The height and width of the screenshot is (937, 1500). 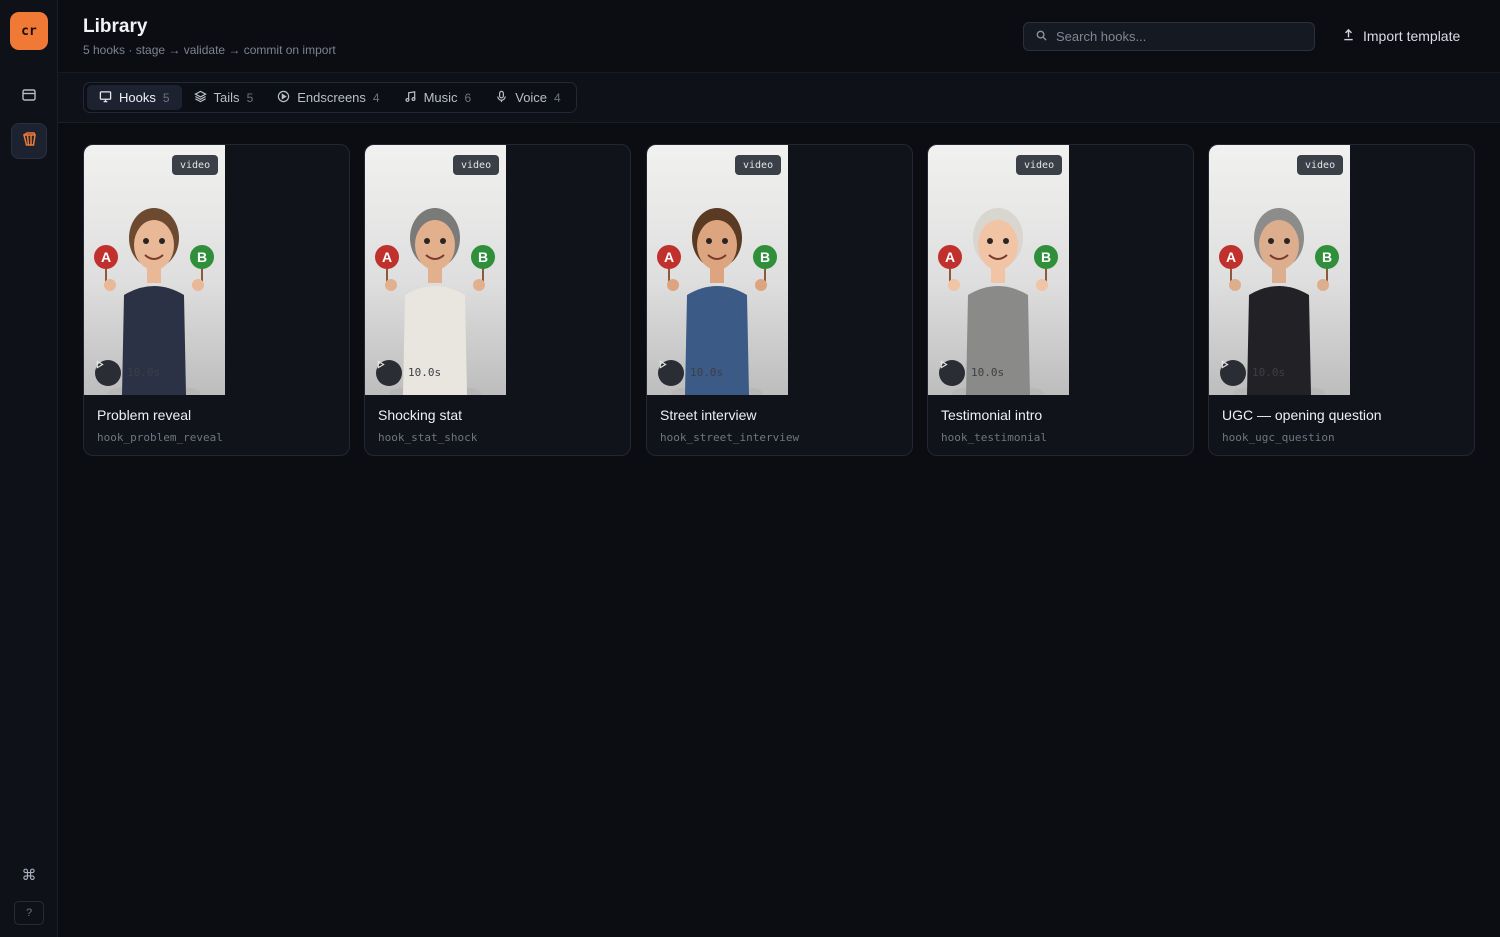 What do you see at coordinates (420, 415) in the screenshot?
I see `card-title: Shocking stat` at bounding box center [420, 415].